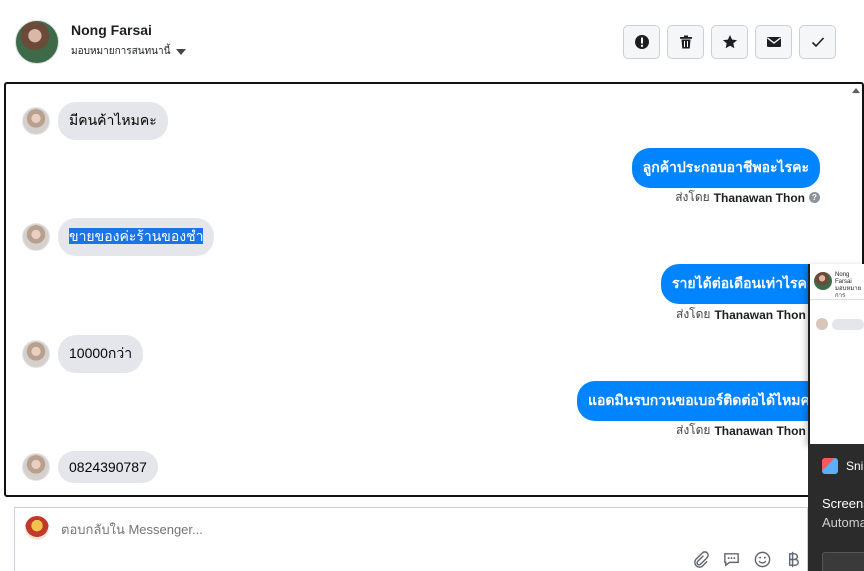 The height and width of the screenshot is (571, 864). What do you see at coordinates (836, 354) in the screenshot?
I see `snip-preview-window: Nong Farsai มอบหมายการ` at bounding box center [836, 354].